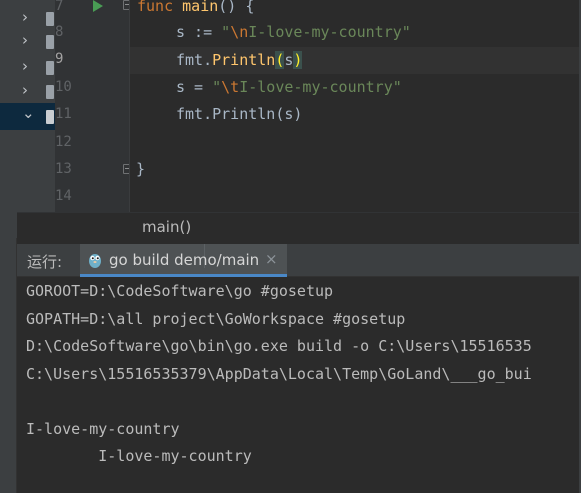  I want to click on code-line: s := "\nI-love-my-country", so click(293, 32).